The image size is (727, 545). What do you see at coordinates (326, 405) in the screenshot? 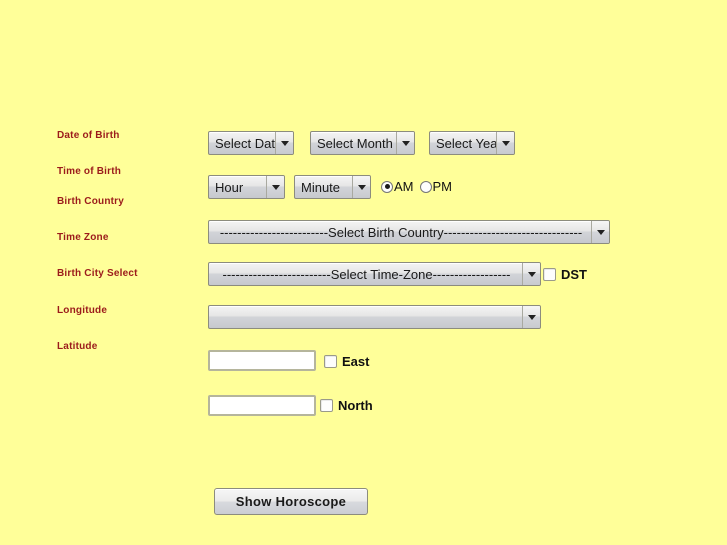
I see `north-checkbox` at bounding box center [326, 405].